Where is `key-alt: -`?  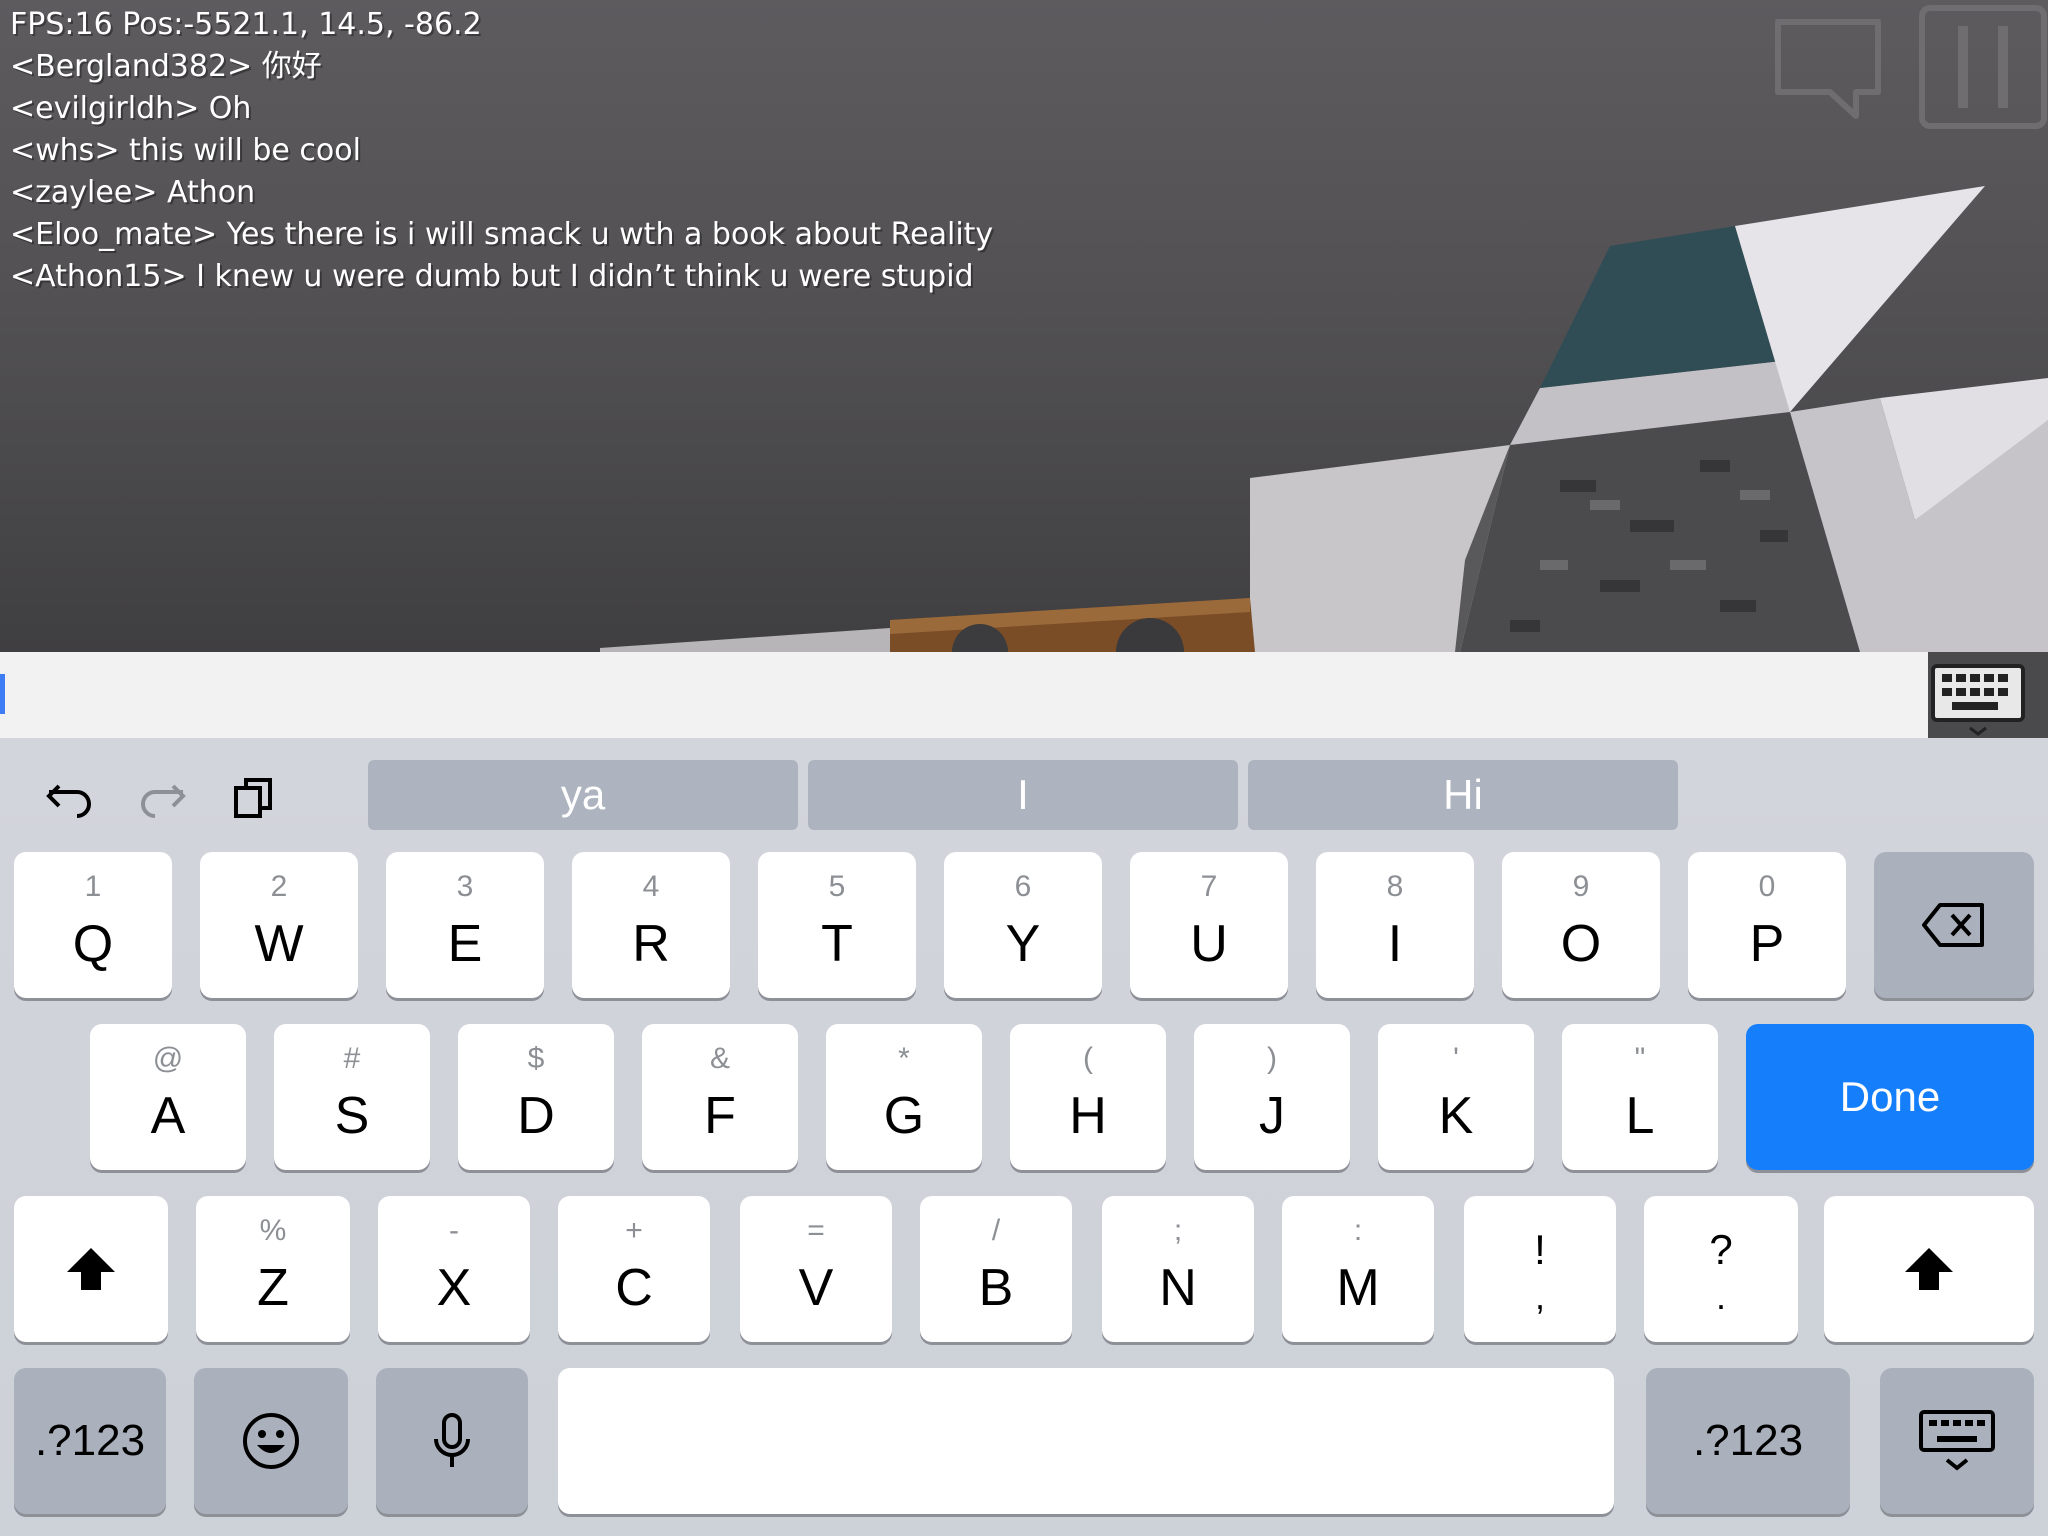 key-alt: - is located at coordinates (454, 1230).